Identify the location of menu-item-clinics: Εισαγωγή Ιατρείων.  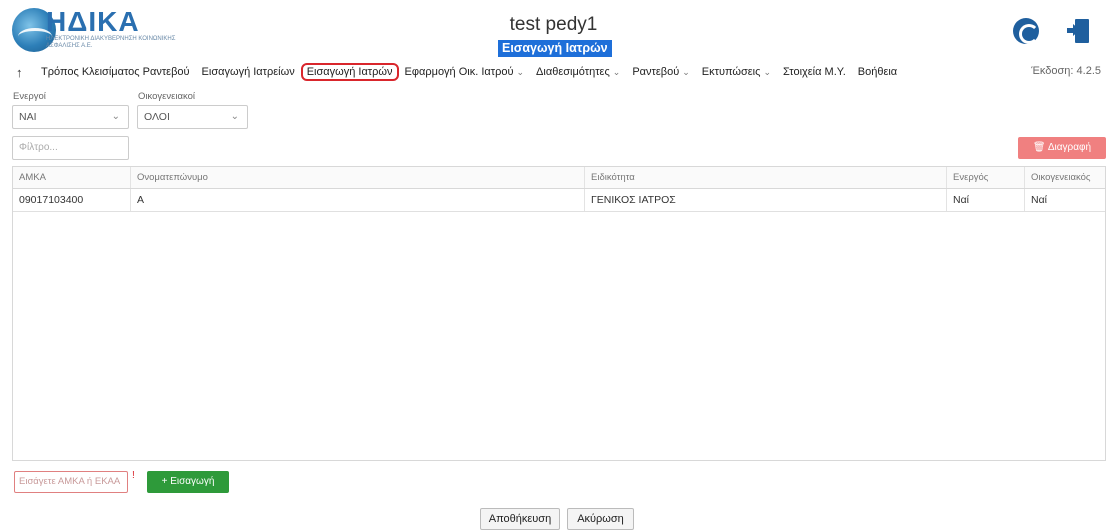
(248, 72).